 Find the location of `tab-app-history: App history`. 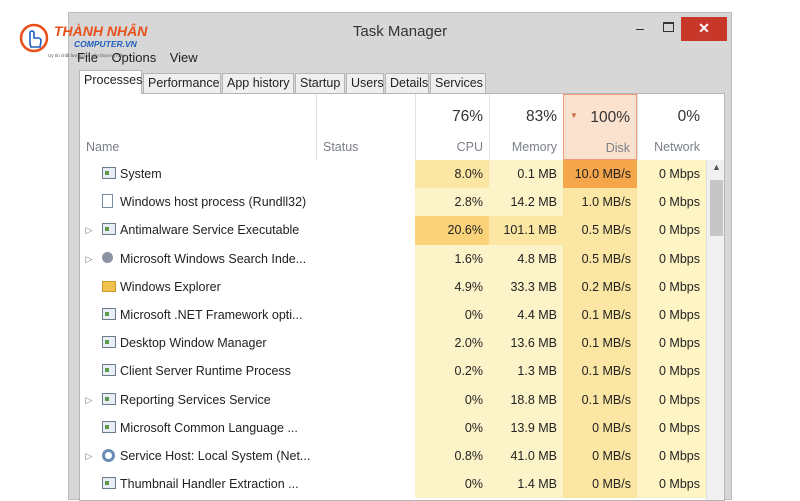

tab-app-history: App history is located at coordinates (258, 83).